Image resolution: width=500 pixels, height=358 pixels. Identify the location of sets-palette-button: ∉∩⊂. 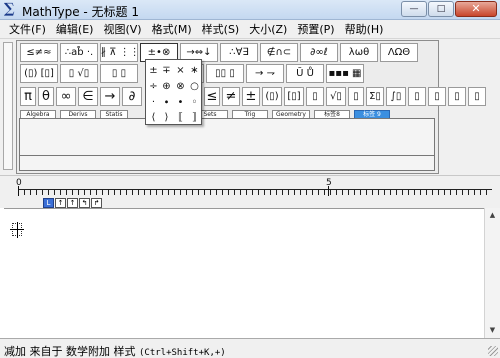
(279, 52).